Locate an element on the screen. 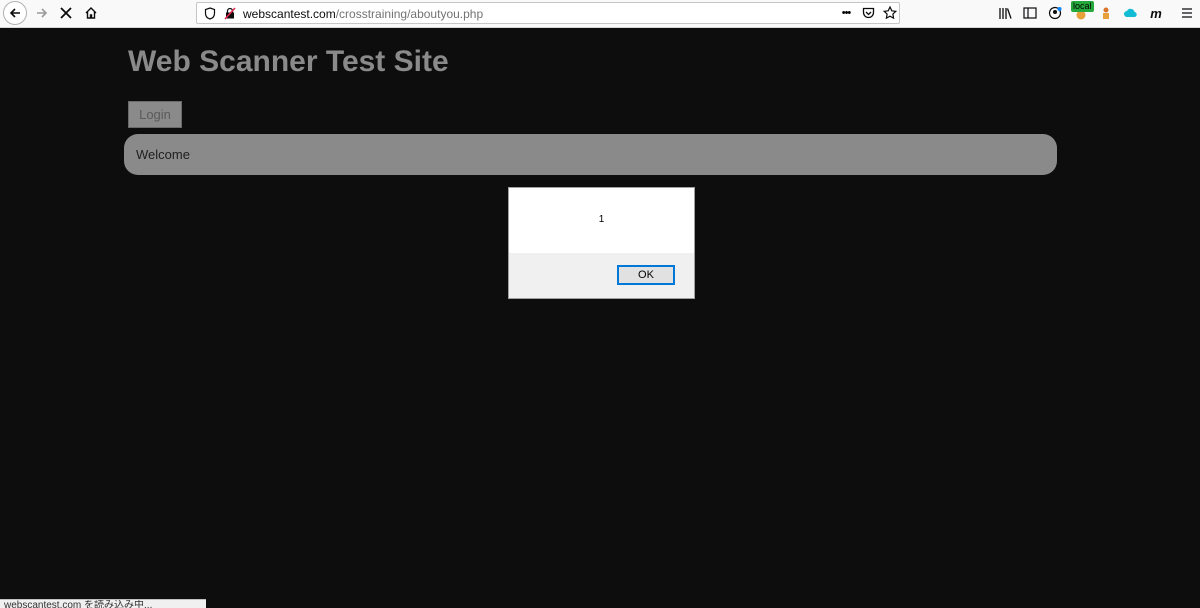 This screenshot has width=1200, height=608. alert-dialog-body: 1 is located at coordinates (601, 220).